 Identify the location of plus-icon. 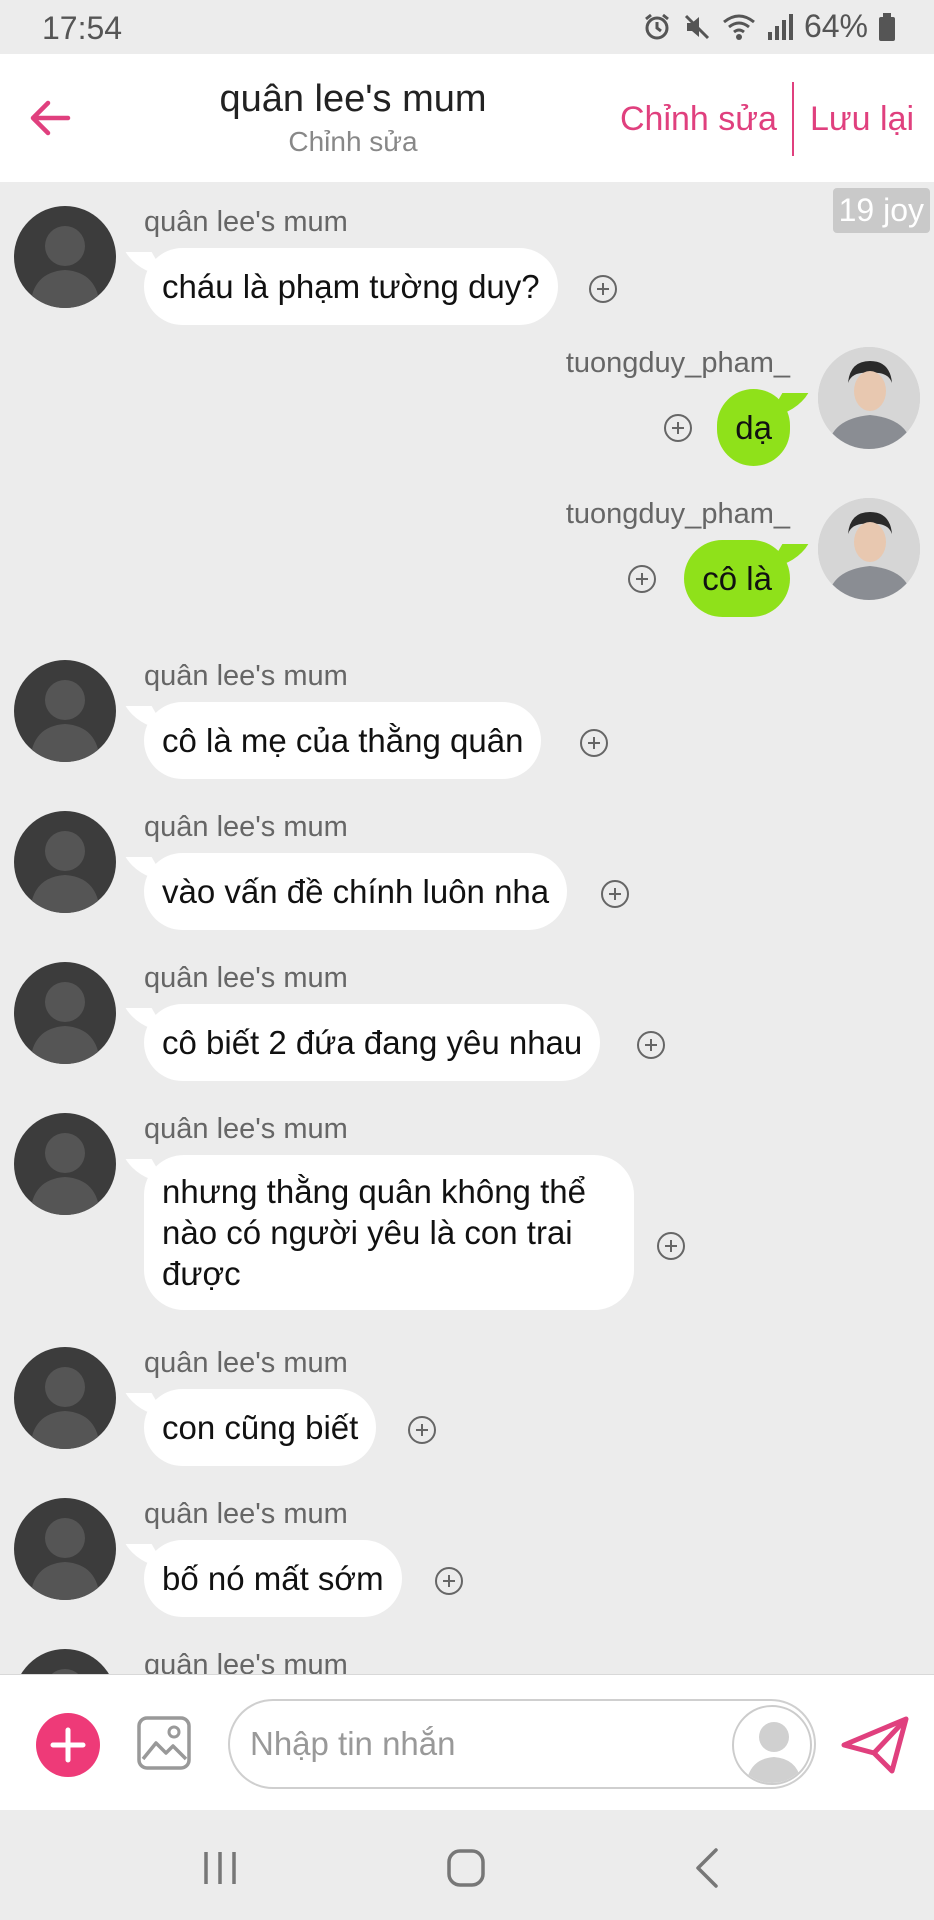
(68, 1745).